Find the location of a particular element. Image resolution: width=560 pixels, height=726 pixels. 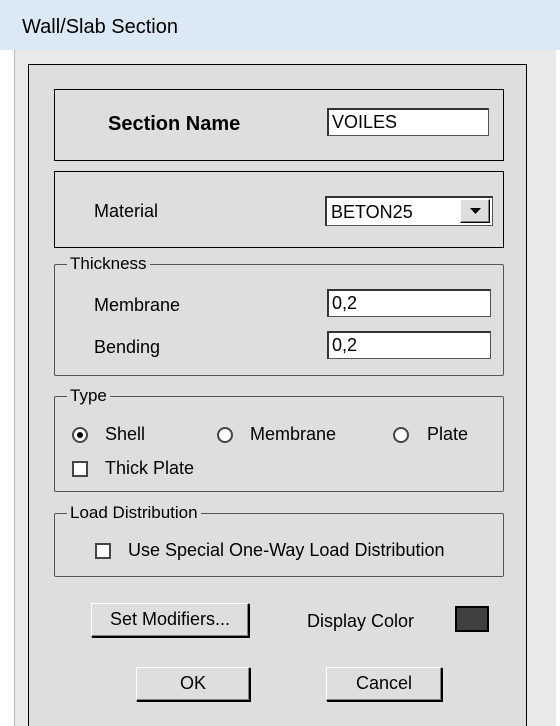

window-title: Wall/Slab Section is located at coordinates (100, 27).